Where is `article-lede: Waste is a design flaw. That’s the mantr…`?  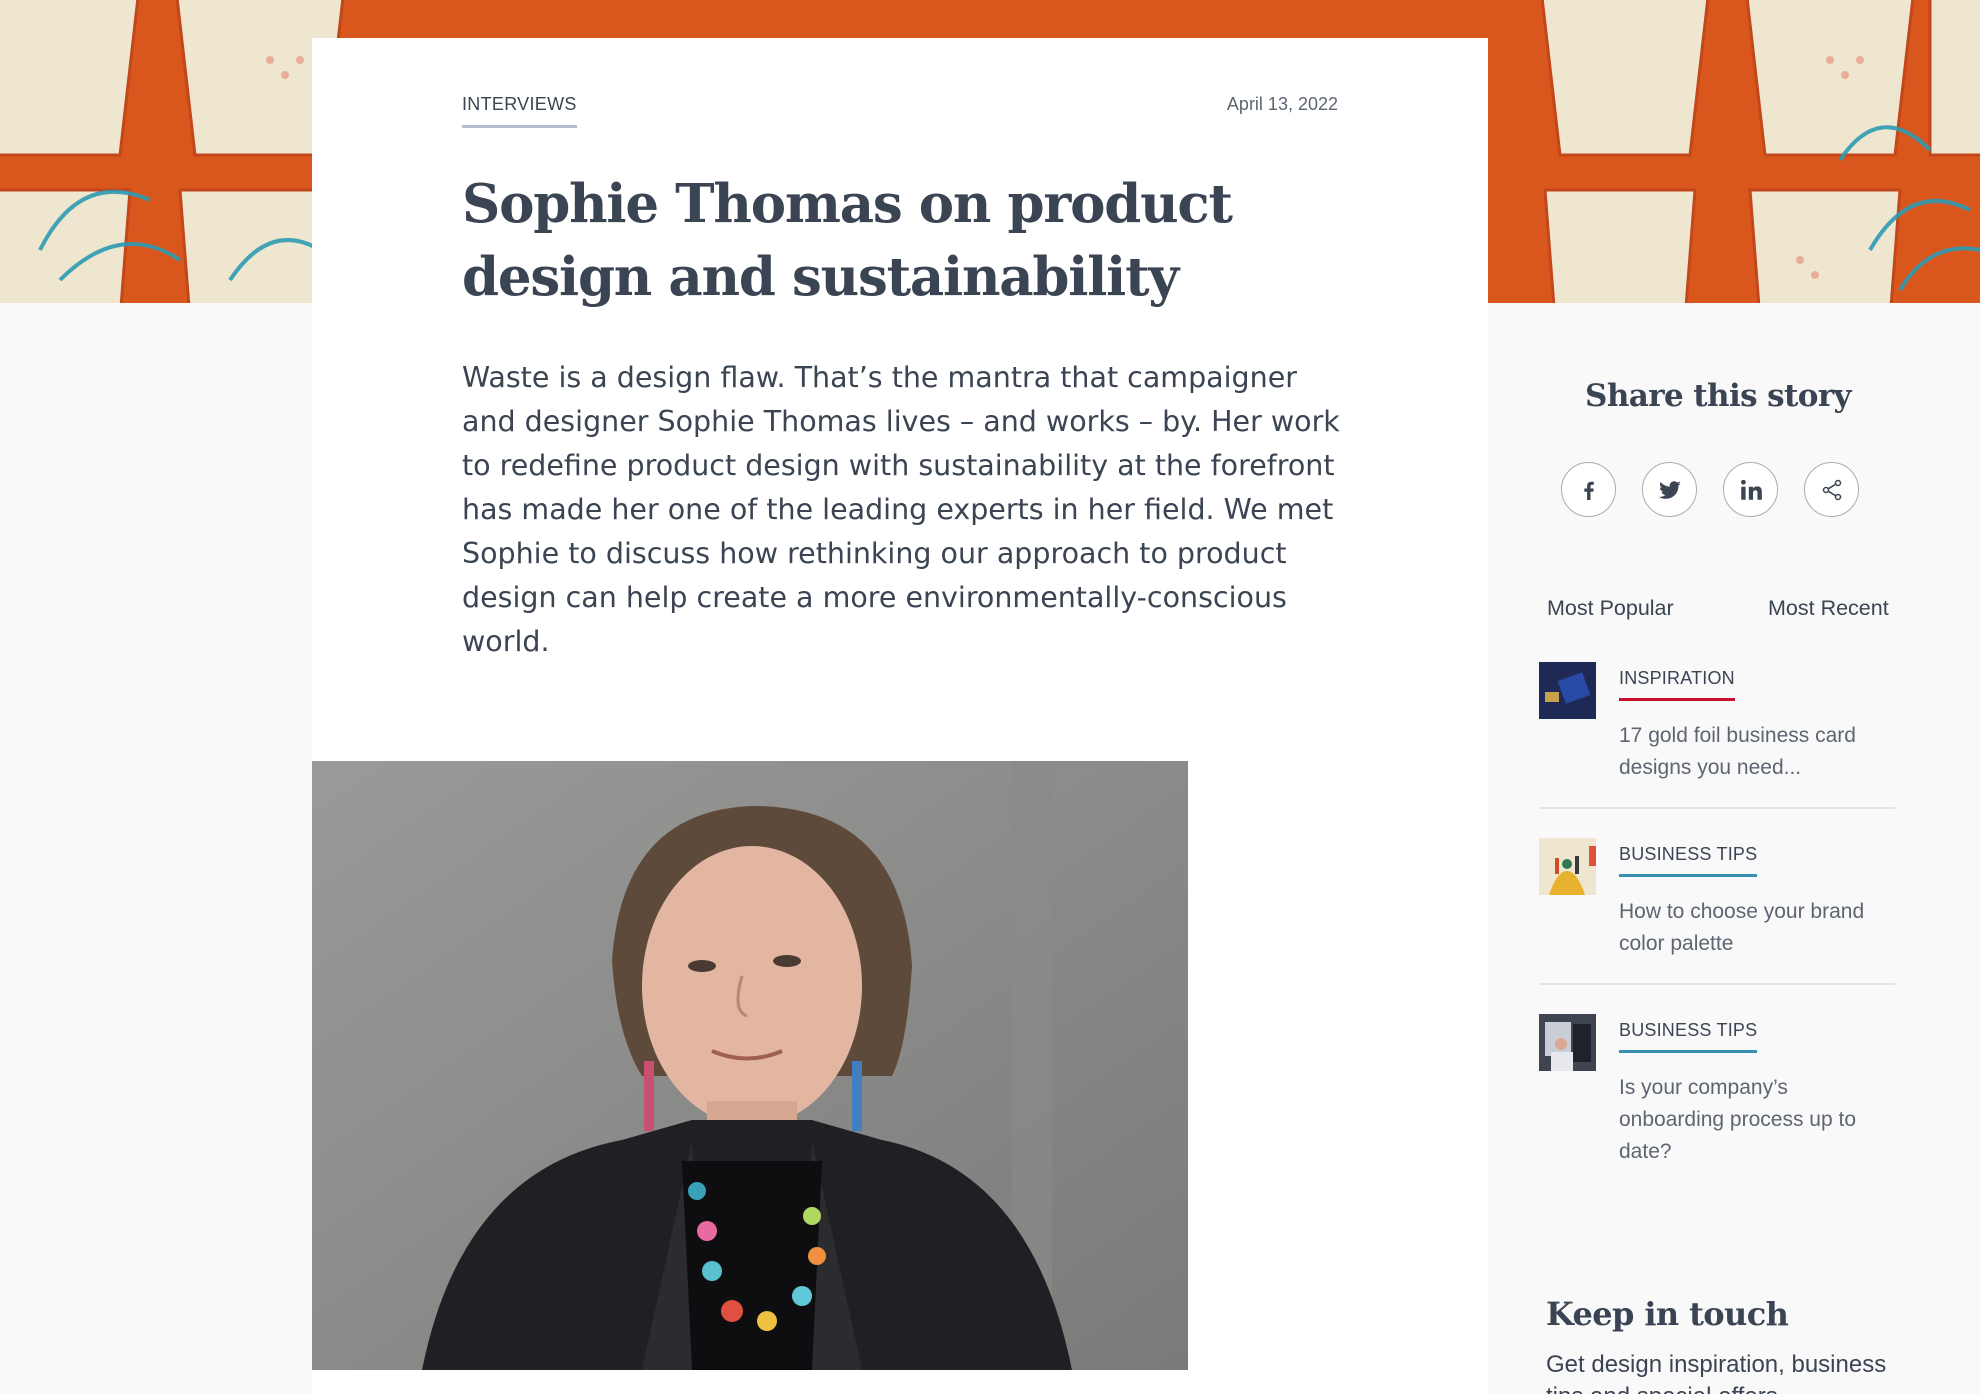 article-lede: Waste is a design flaw. That’s the mantr… is located at coordinates (901, 509).